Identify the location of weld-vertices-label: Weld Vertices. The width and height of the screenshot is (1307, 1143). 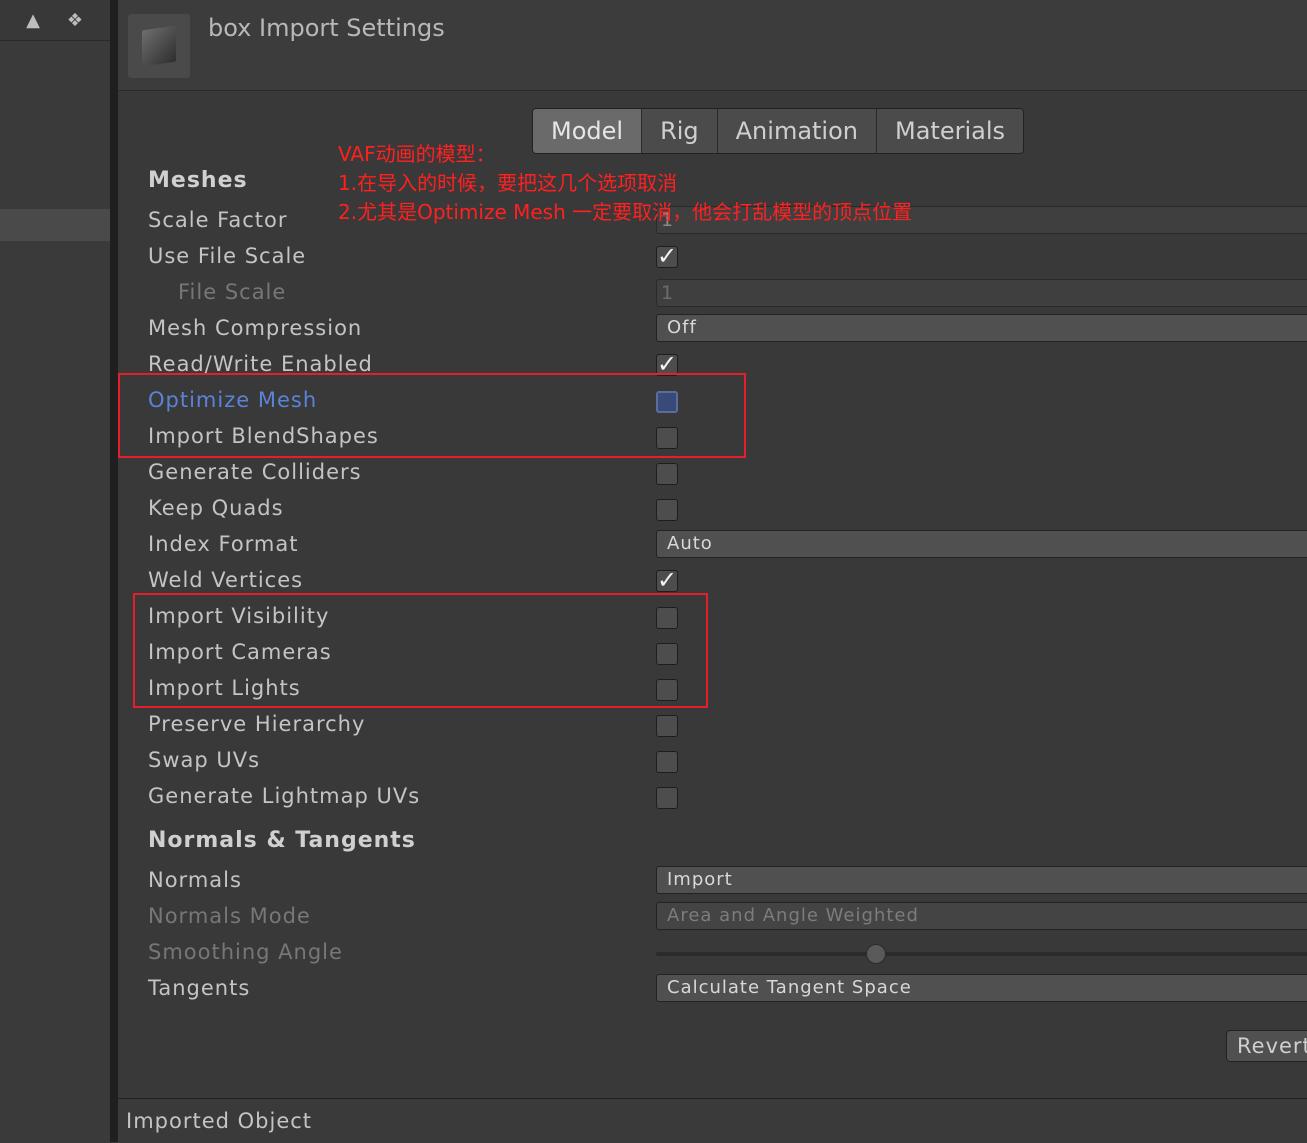
(226, 580).